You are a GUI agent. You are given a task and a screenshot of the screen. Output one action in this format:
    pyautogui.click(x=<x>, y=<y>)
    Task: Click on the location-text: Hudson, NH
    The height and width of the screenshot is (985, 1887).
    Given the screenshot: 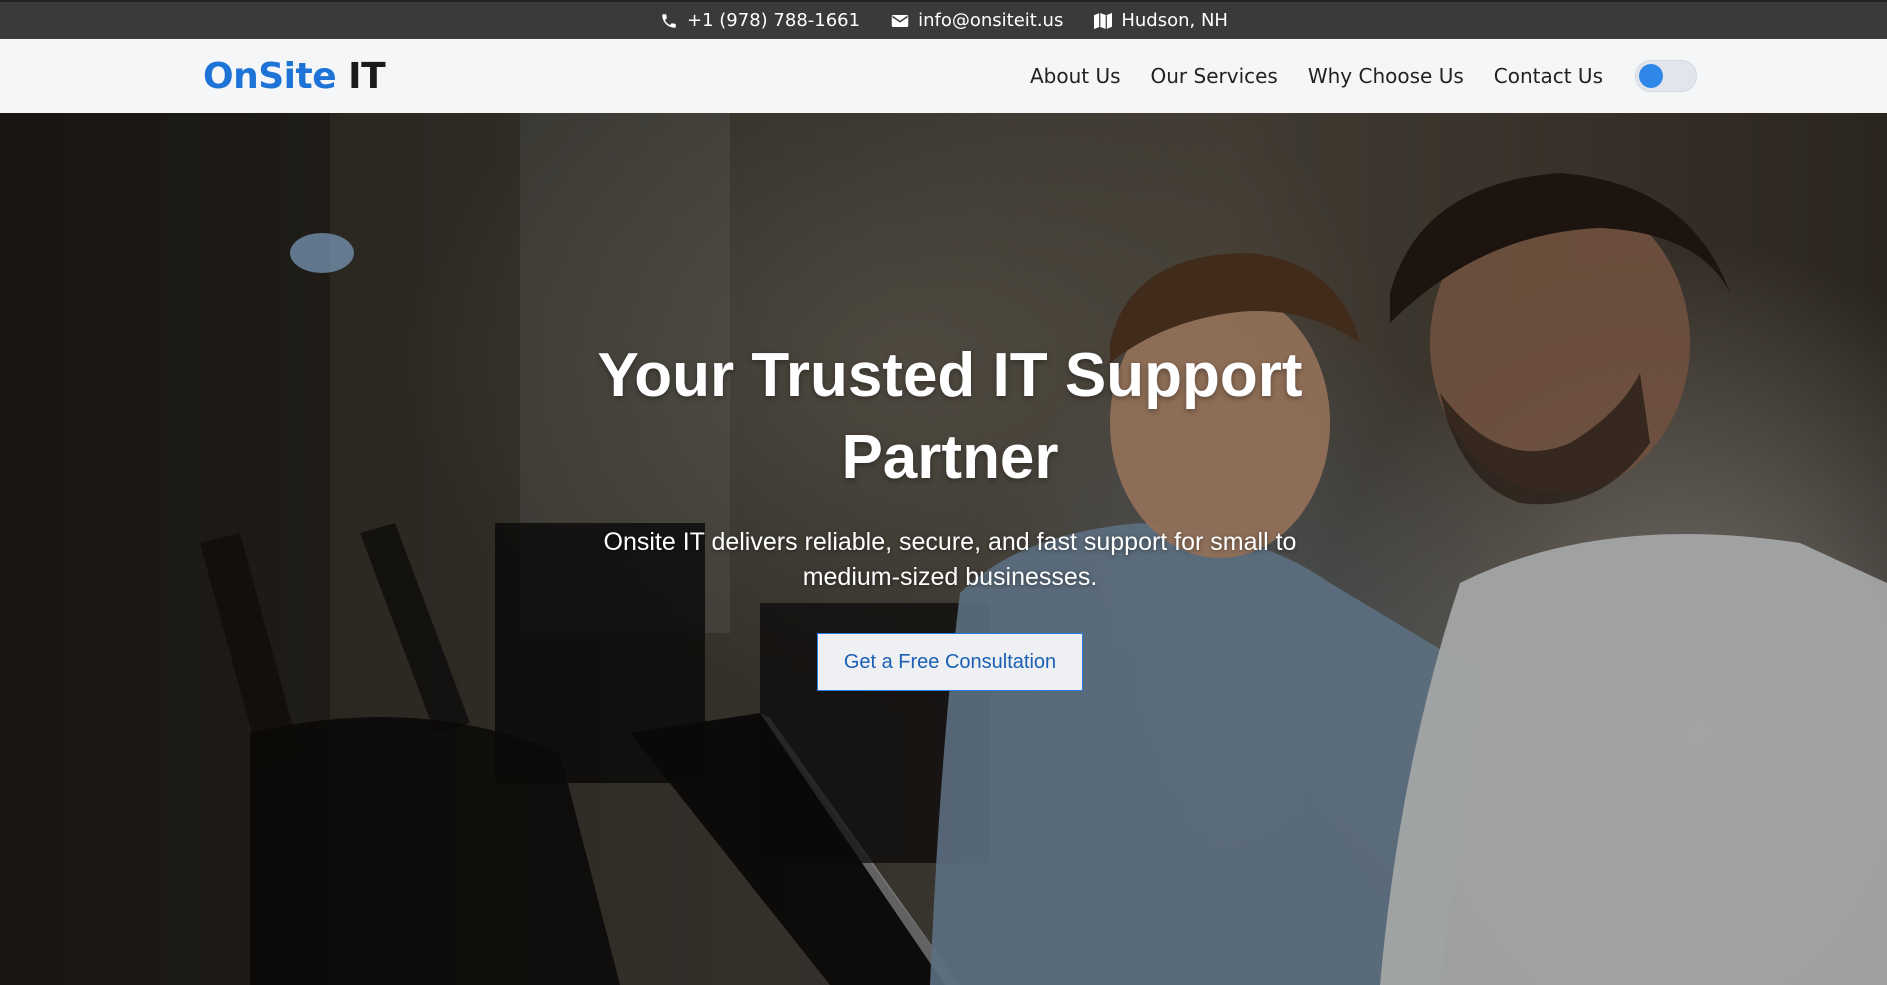 What is the action you would take?
    pyautogui.click(x=1174, y=20)
    